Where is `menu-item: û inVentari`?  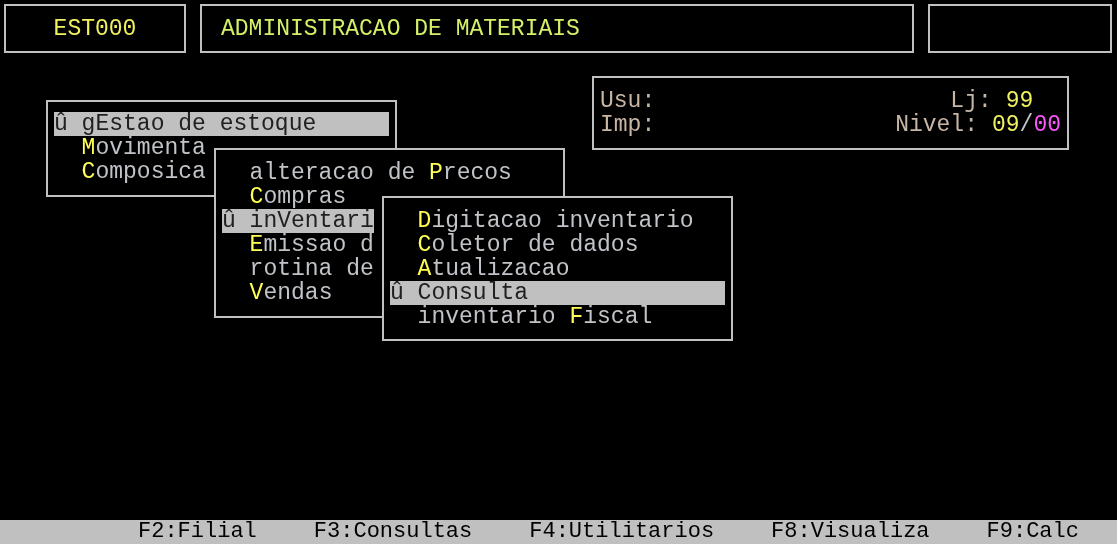 menu-item: û inVentari is located at coordinates (298, 221).